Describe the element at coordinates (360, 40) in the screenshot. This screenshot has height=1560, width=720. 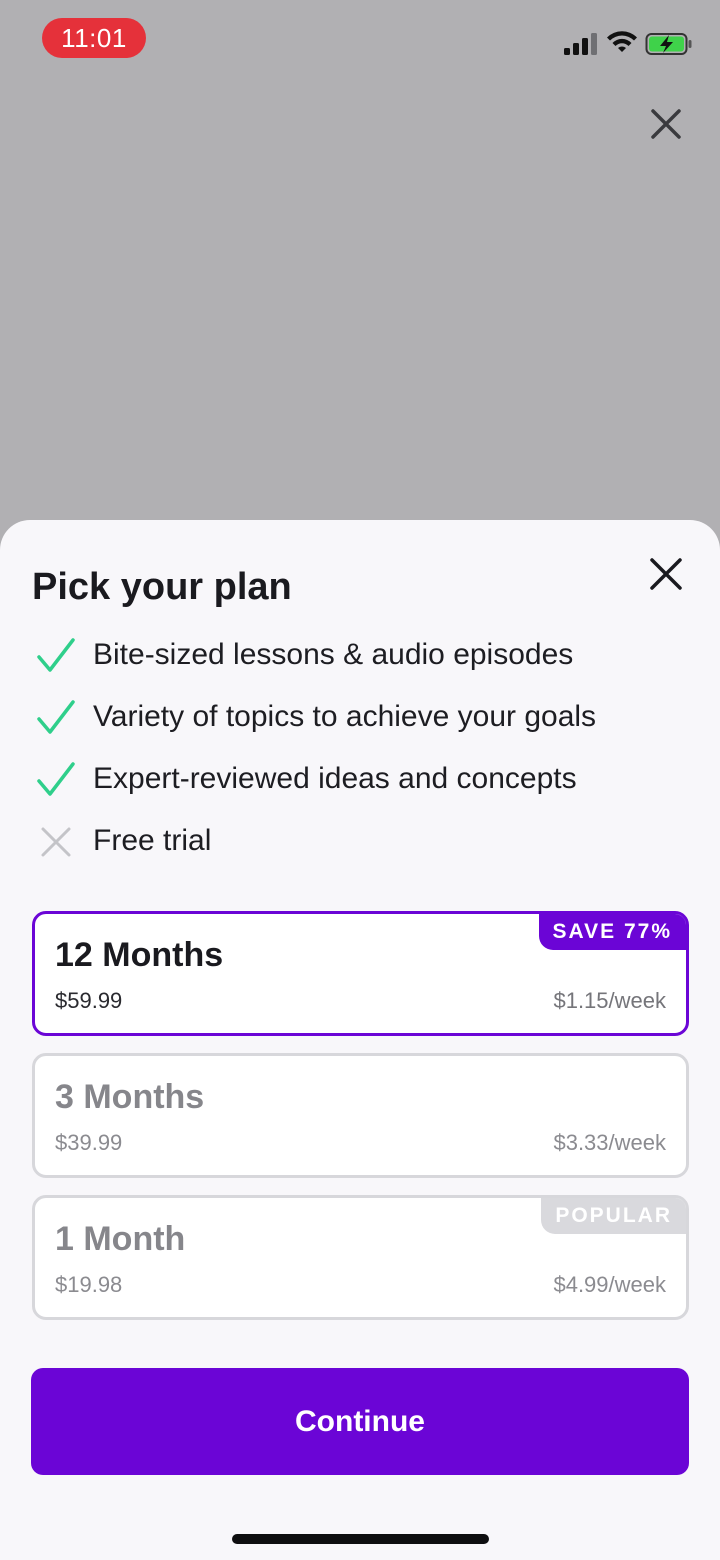
I see `status-bar: 11:01` at that location.